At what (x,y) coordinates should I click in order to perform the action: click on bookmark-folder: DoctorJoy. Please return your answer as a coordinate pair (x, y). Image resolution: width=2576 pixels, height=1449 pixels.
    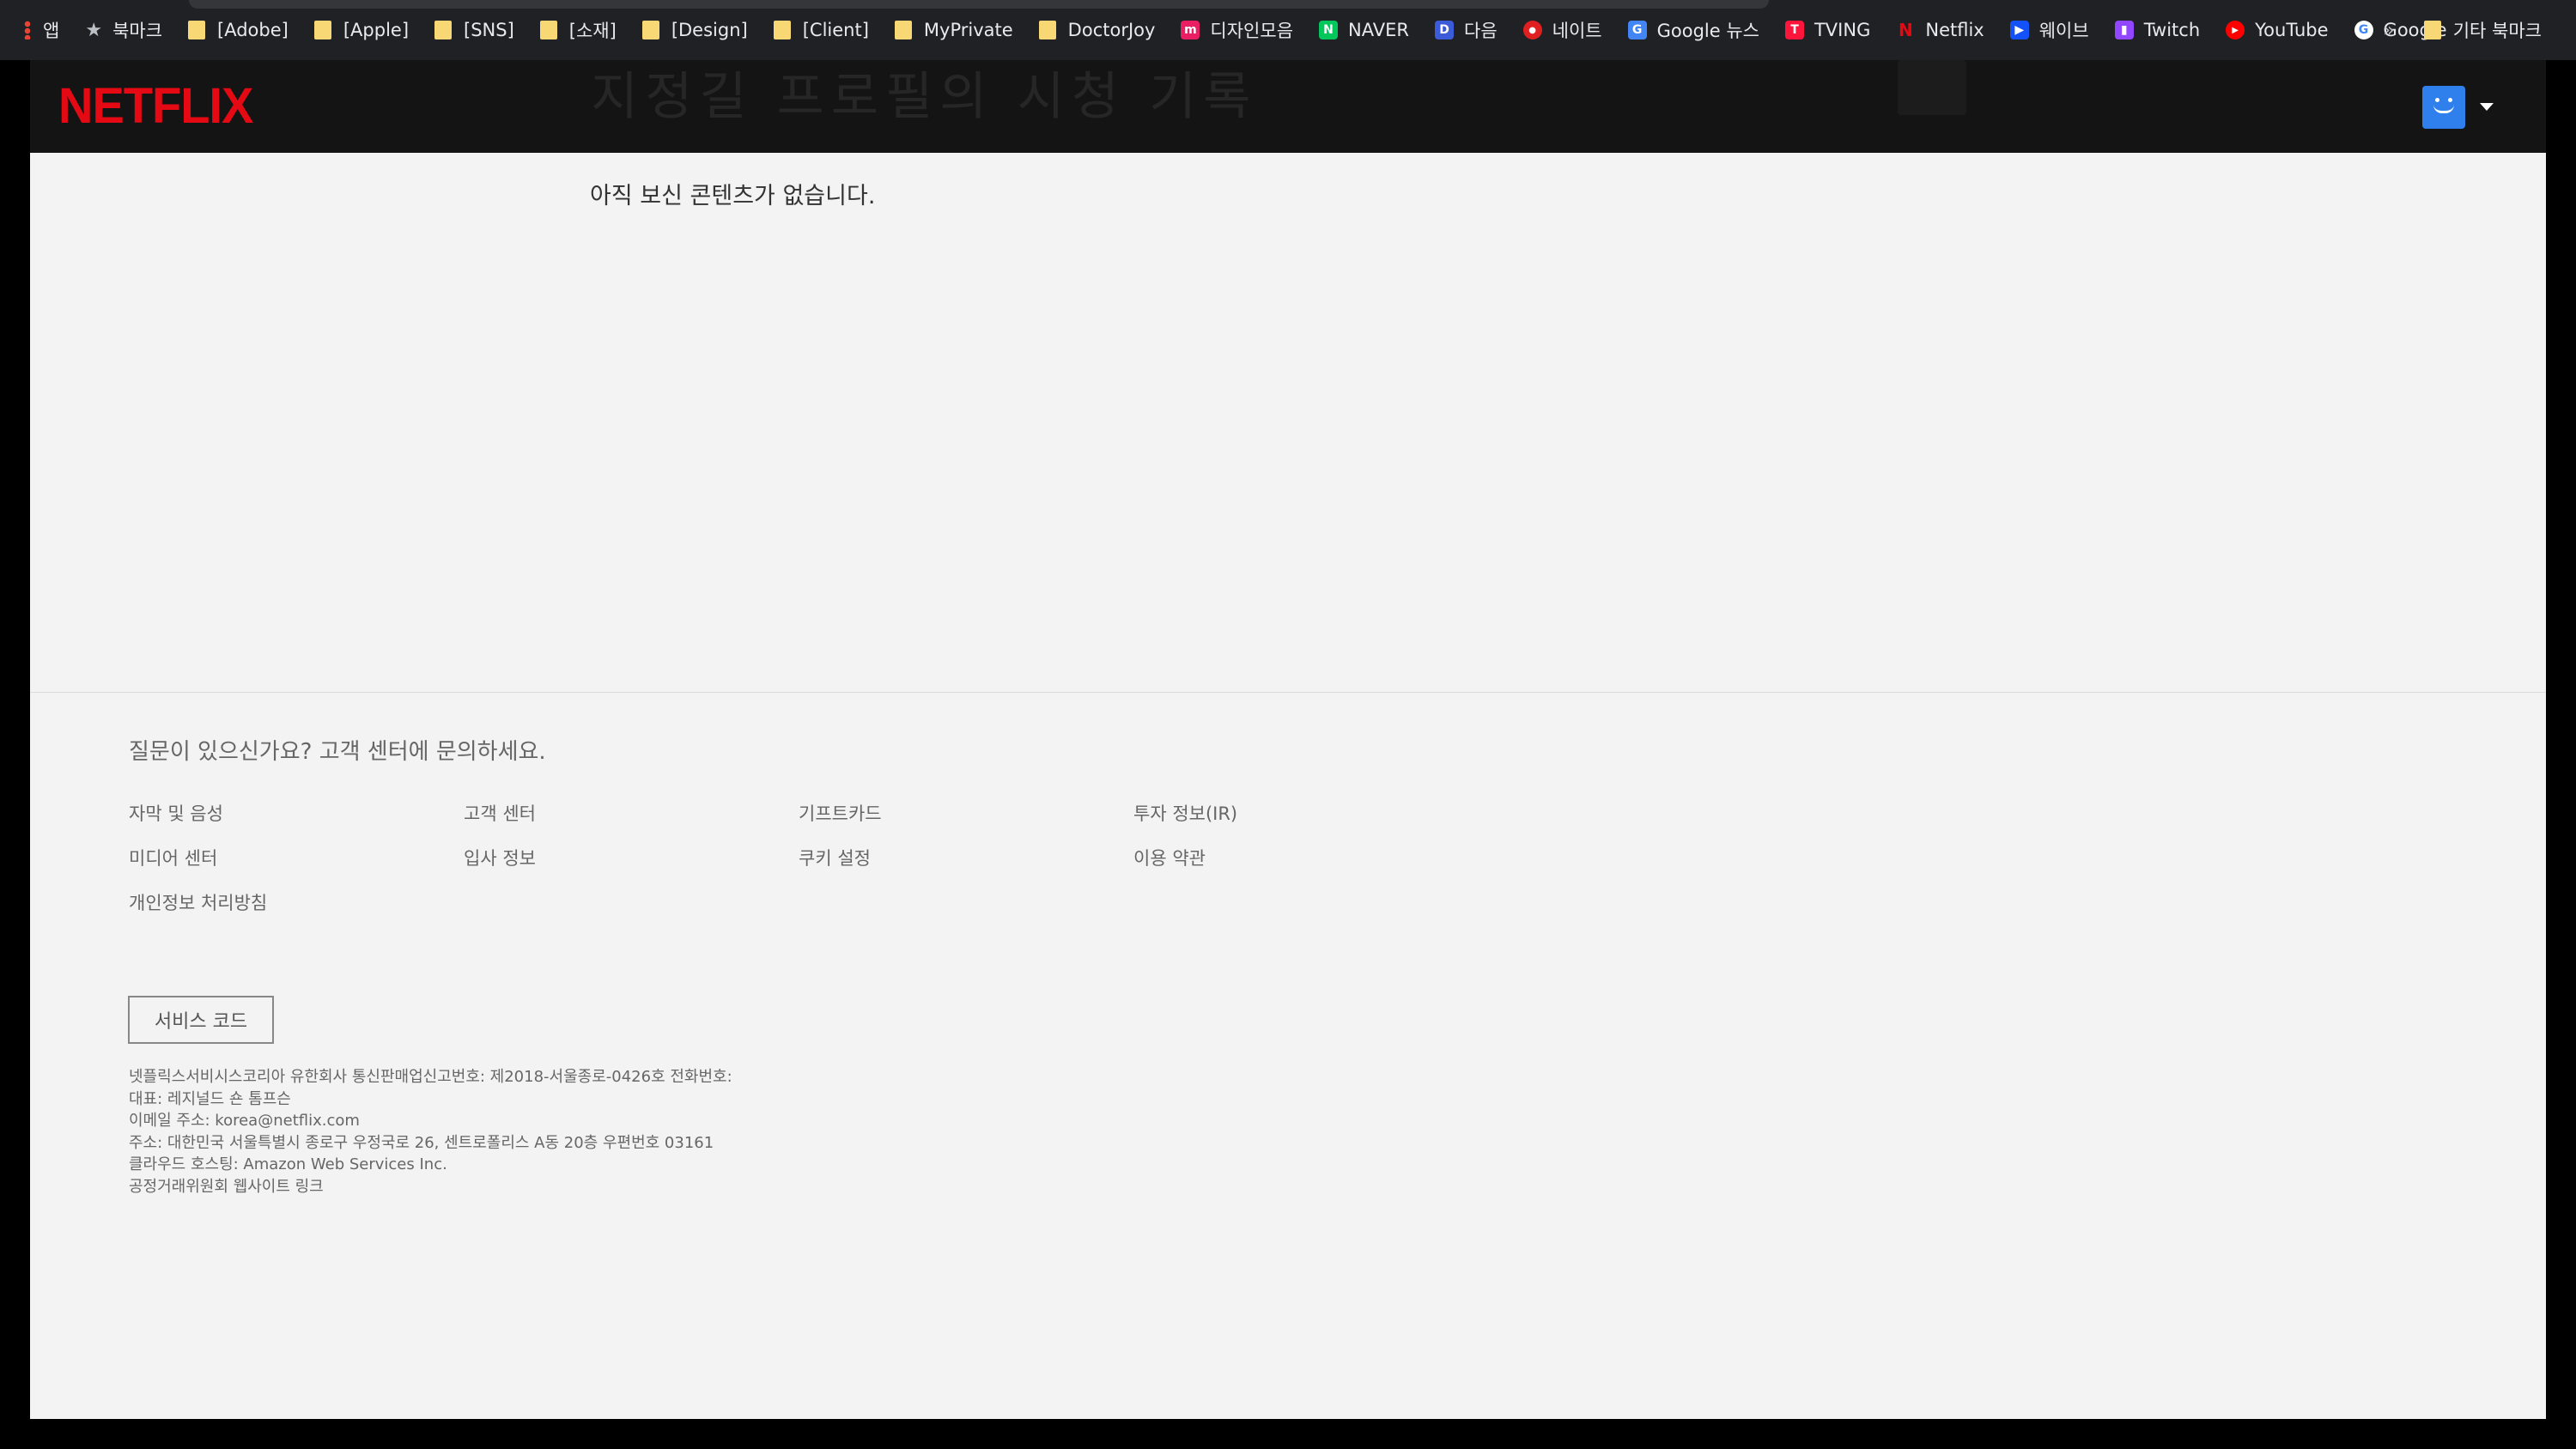
    Looking at the image, I should click on (1097, 30).